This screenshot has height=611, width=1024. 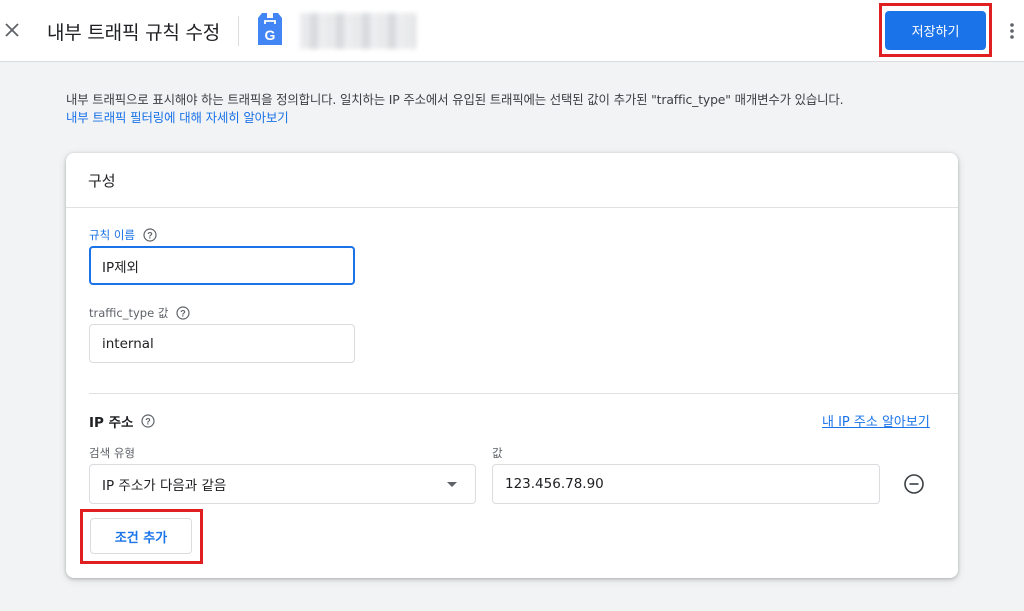 I want to click on top-bar: 내부 트래픽 규칙 수정 G 저장하기, so click(x=512, y=31).